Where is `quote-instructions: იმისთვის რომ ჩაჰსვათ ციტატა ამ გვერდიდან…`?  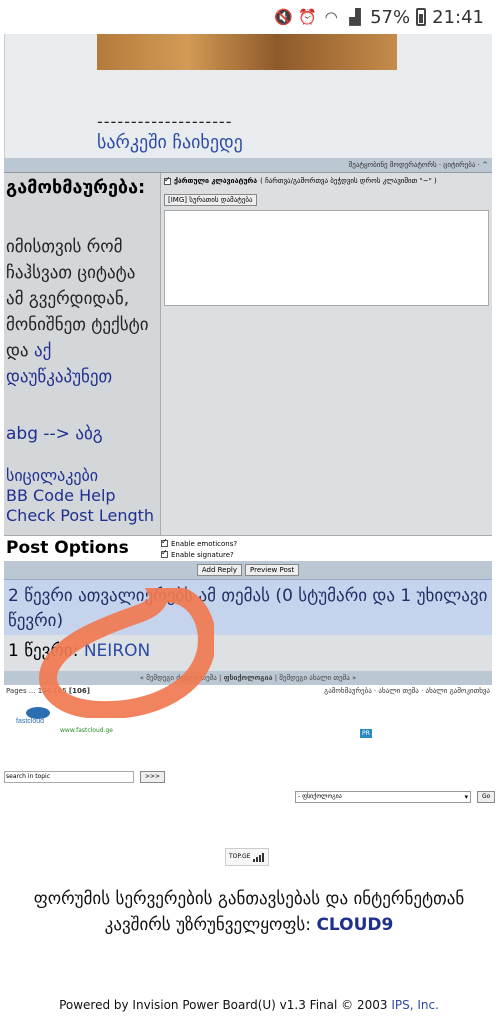
quote-instructions: იმისთვის რომ ჩაჰსვათ ციტატა ამ გვერდიდან… is located at coordinates (82, 312).